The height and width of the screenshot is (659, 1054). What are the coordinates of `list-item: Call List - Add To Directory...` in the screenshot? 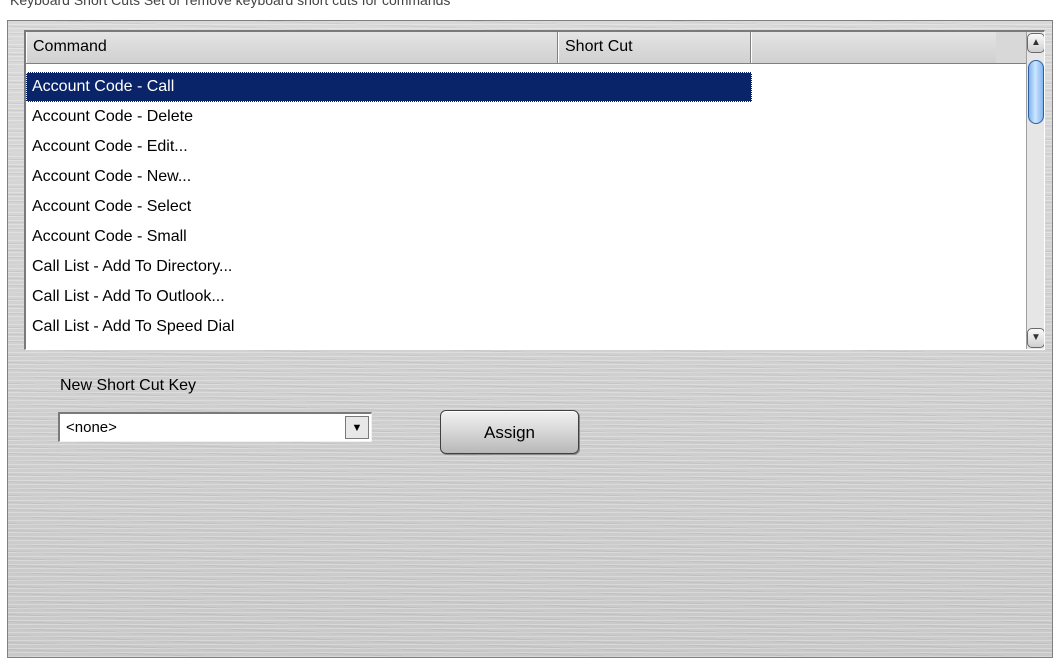 It's located at (526, 267).